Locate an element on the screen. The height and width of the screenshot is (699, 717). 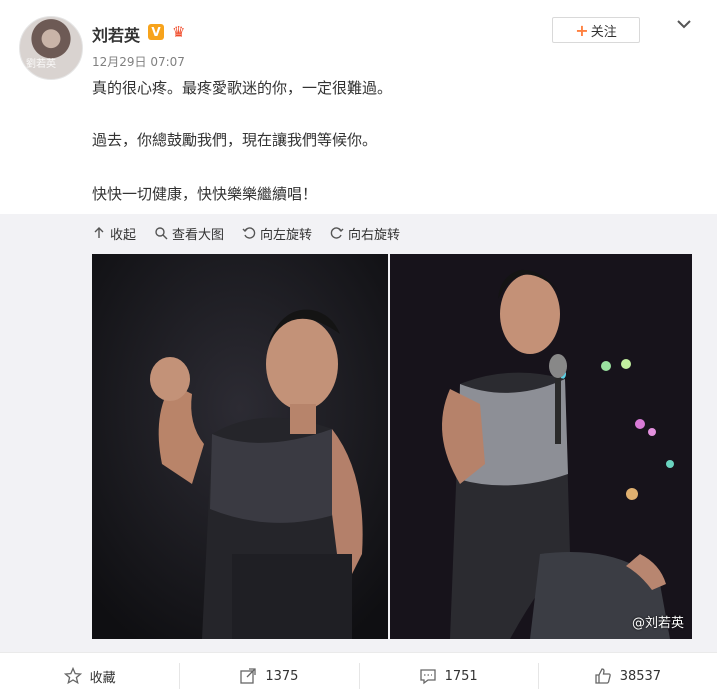
repost-count: 1375 is located at coordinates (282, 676).